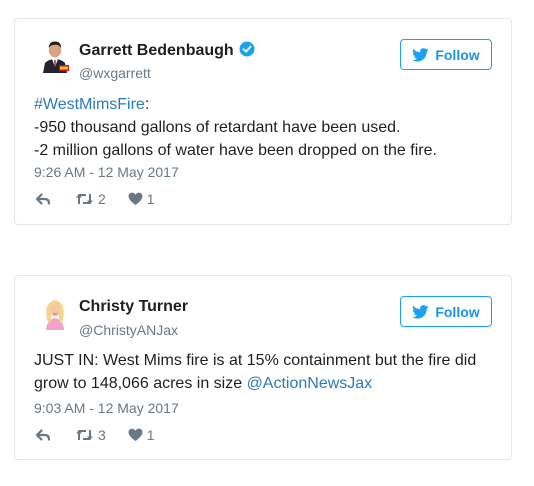  I want to click on retweet-count: 3, so click(102, 435).